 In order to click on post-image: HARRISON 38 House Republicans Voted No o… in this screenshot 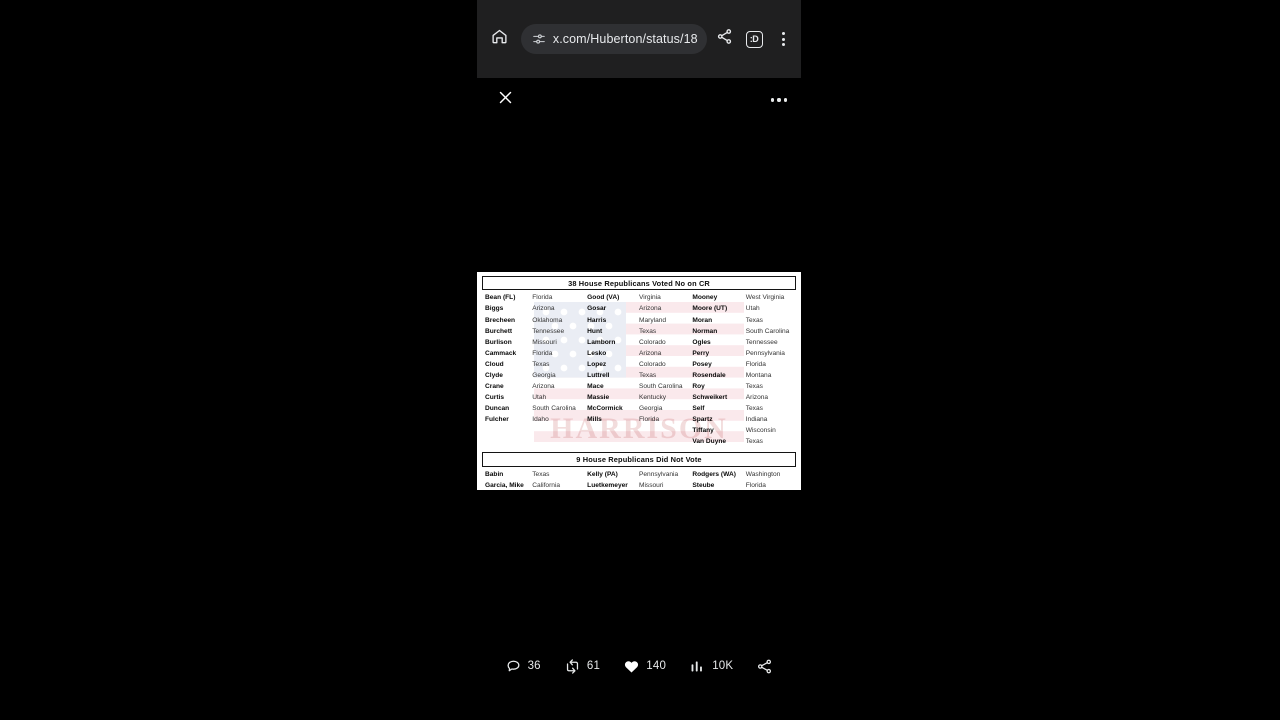, I will do `click(639, 381)`.